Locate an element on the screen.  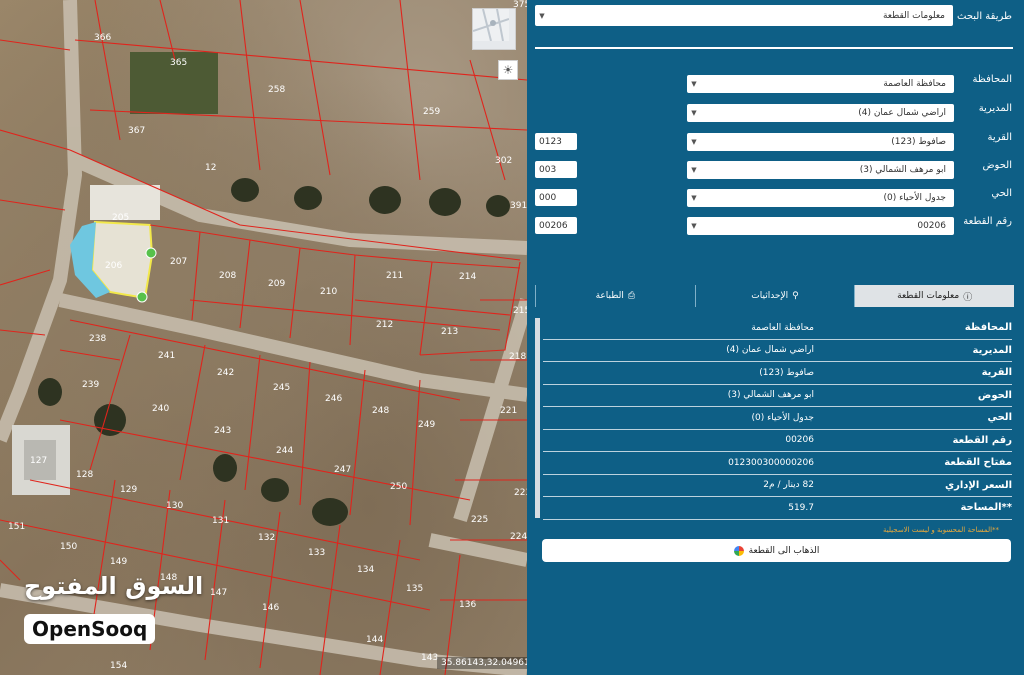
parcel-number: 246 is located at coordinates (333, 399).